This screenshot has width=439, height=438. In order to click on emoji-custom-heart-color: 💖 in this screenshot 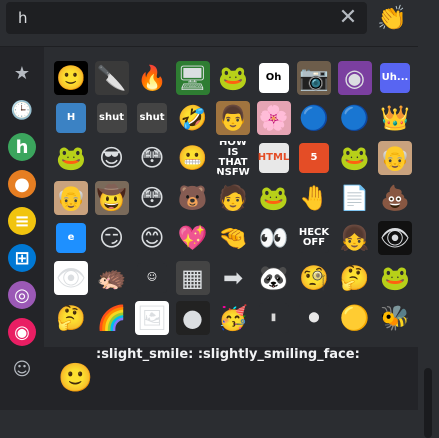, I will do `click(193, 238)`.